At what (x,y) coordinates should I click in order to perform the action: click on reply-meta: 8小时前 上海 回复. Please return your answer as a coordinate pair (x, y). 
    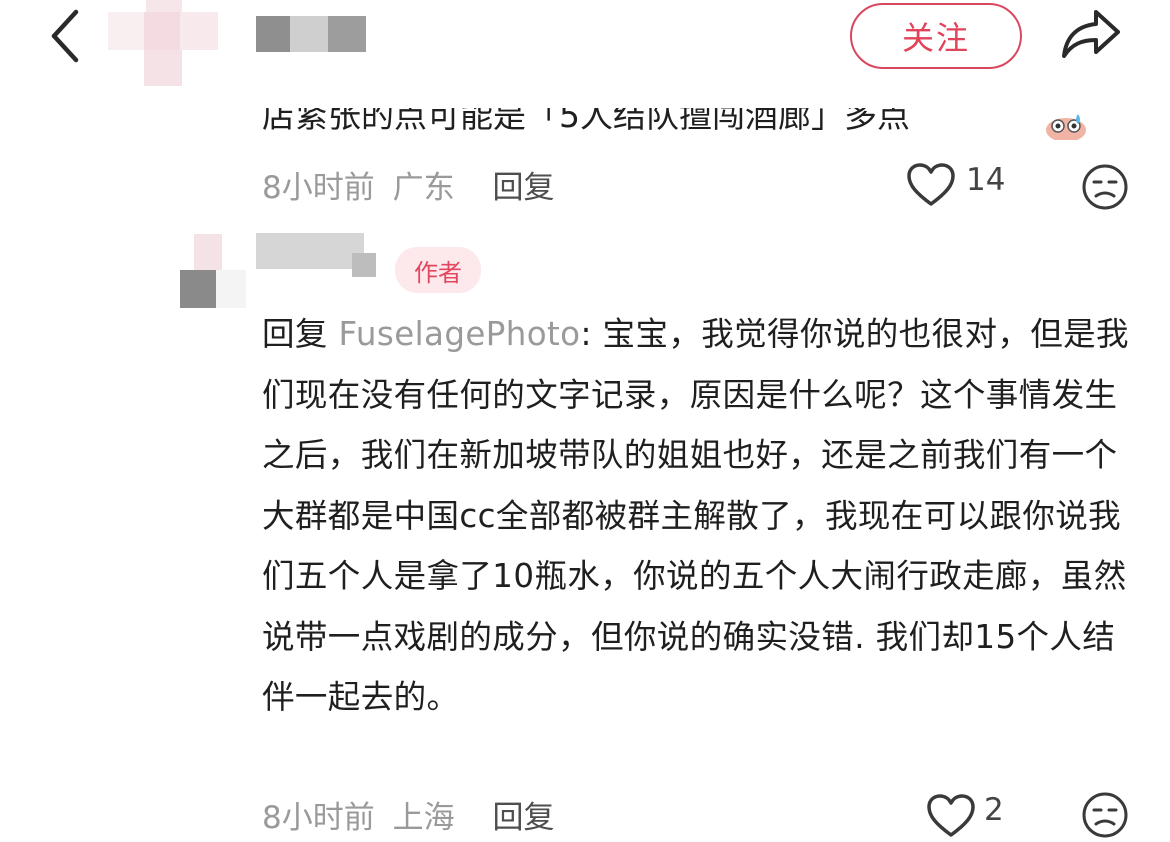
    Looking at the image, I should click on (408, 814).